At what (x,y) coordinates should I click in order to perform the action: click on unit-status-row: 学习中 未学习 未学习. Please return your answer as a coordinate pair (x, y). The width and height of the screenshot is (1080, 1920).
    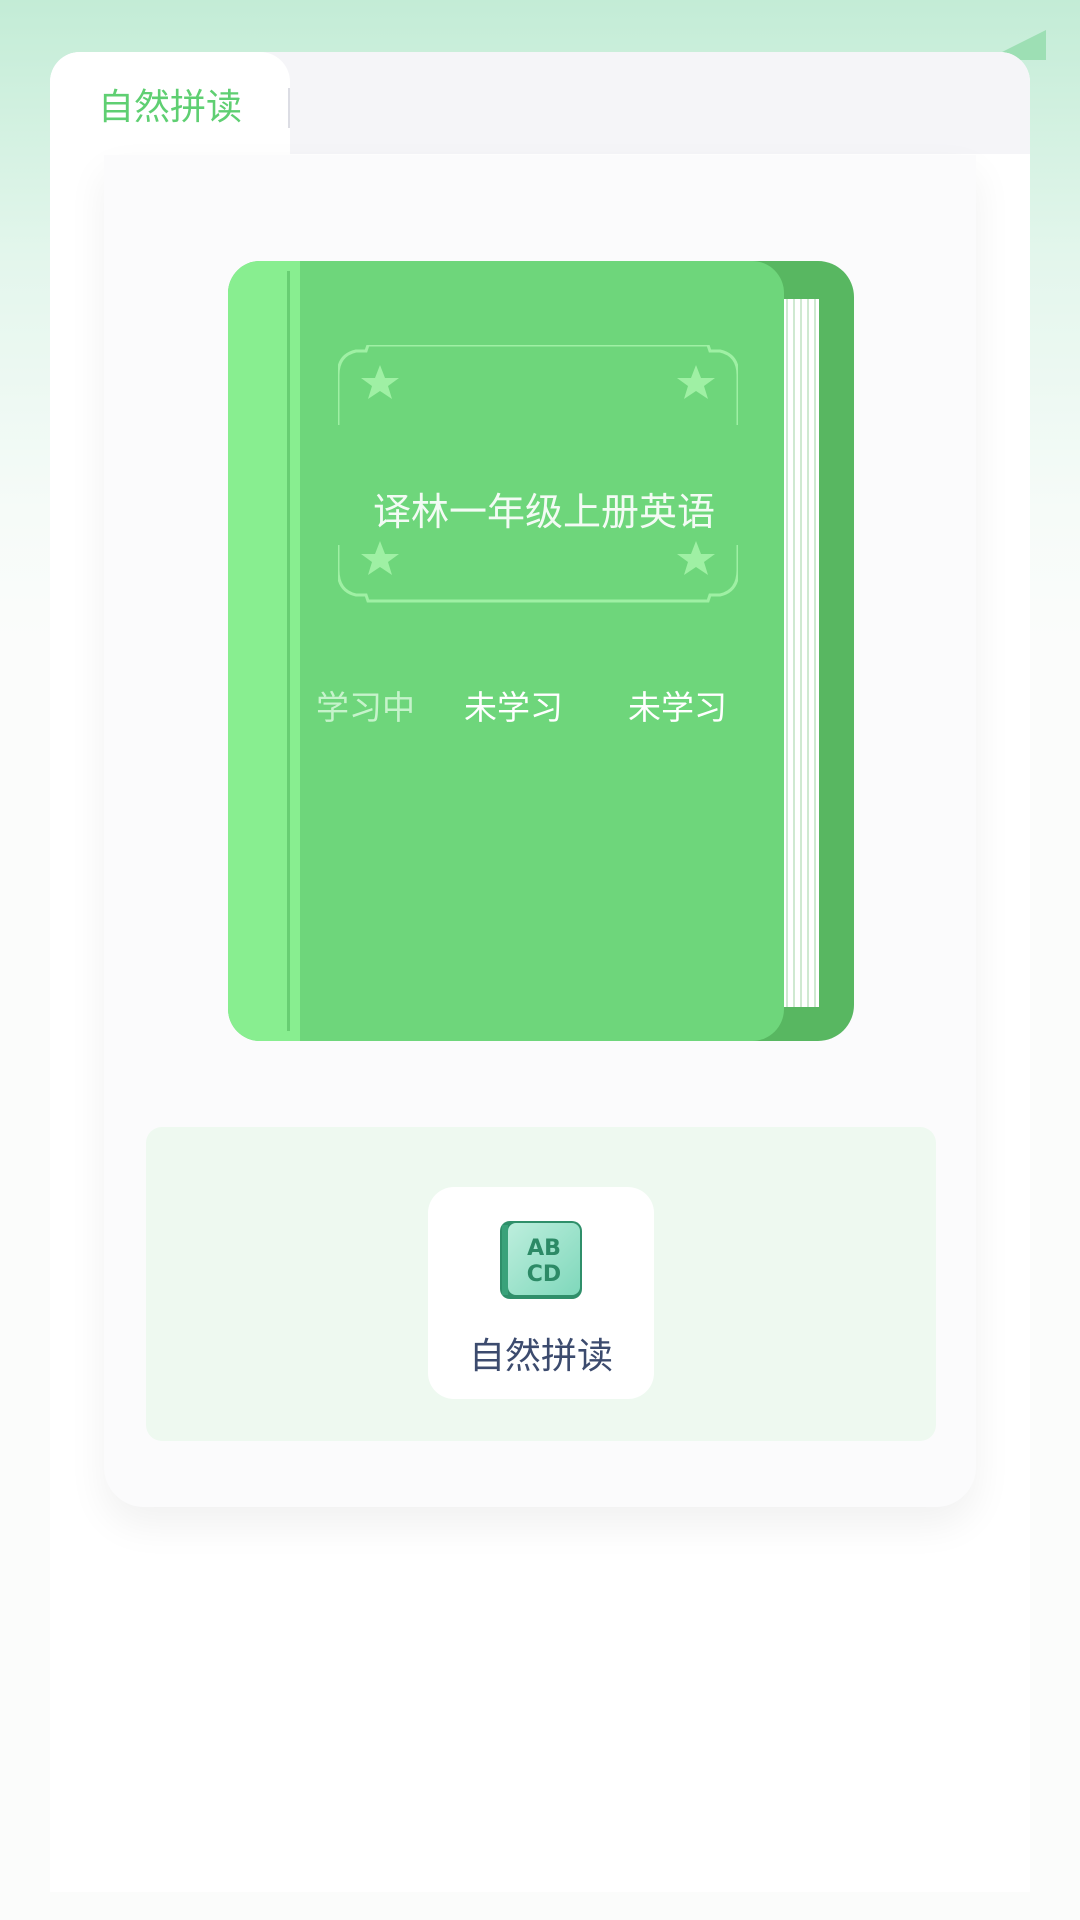
    Looking at the image, I should click on (536, 706).